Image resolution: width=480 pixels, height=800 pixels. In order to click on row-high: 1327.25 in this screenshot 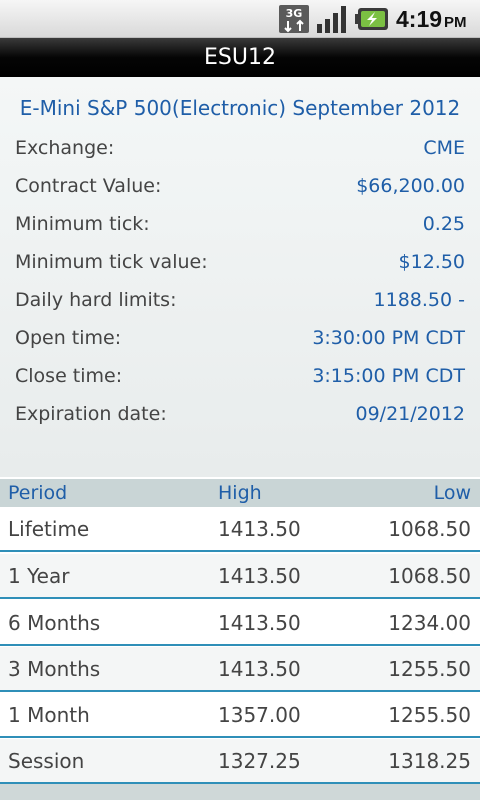, I will do `click(259, 761)`.